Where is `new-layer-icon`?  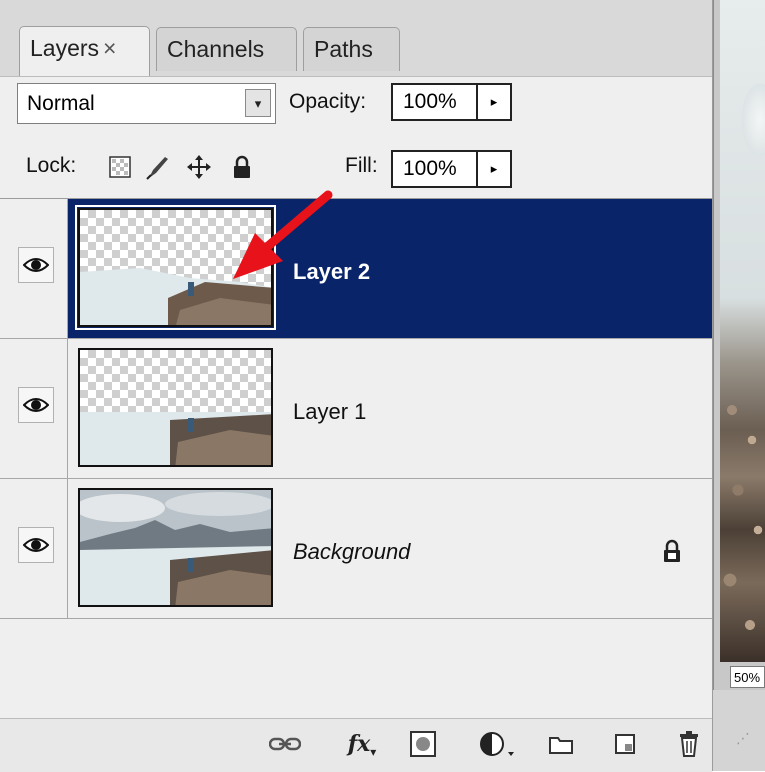 new-layer-icon is located at coordinates (625, 744).